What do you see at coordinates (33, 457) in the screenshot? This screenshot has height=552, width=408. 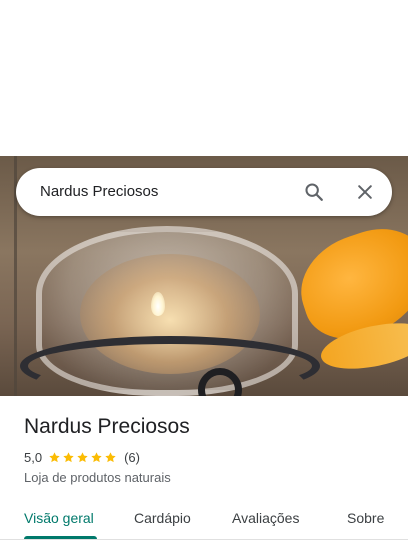 I see `rating-score: 5,0` at bounding box center [33, 457].